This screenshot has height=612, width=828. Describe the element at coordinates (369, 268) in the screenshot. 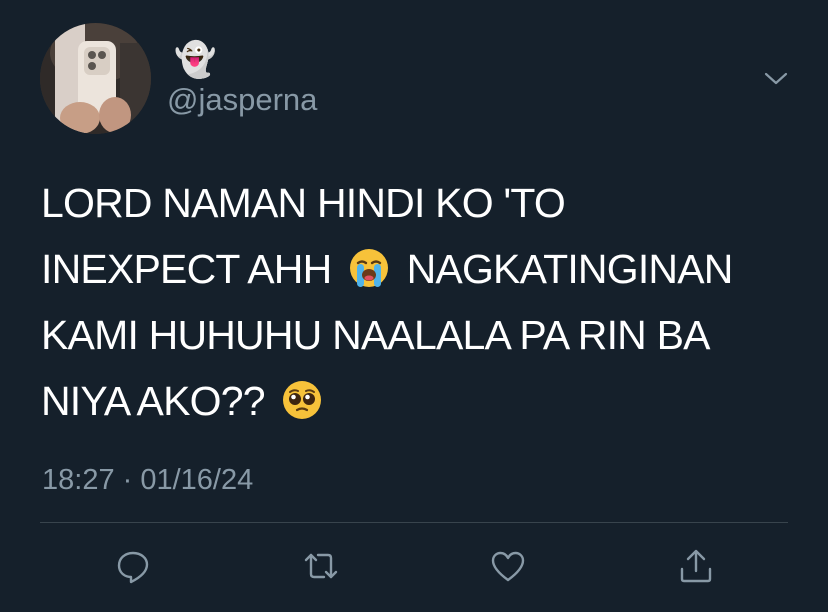

I see `loudly-crying-face-emoji` at that location.